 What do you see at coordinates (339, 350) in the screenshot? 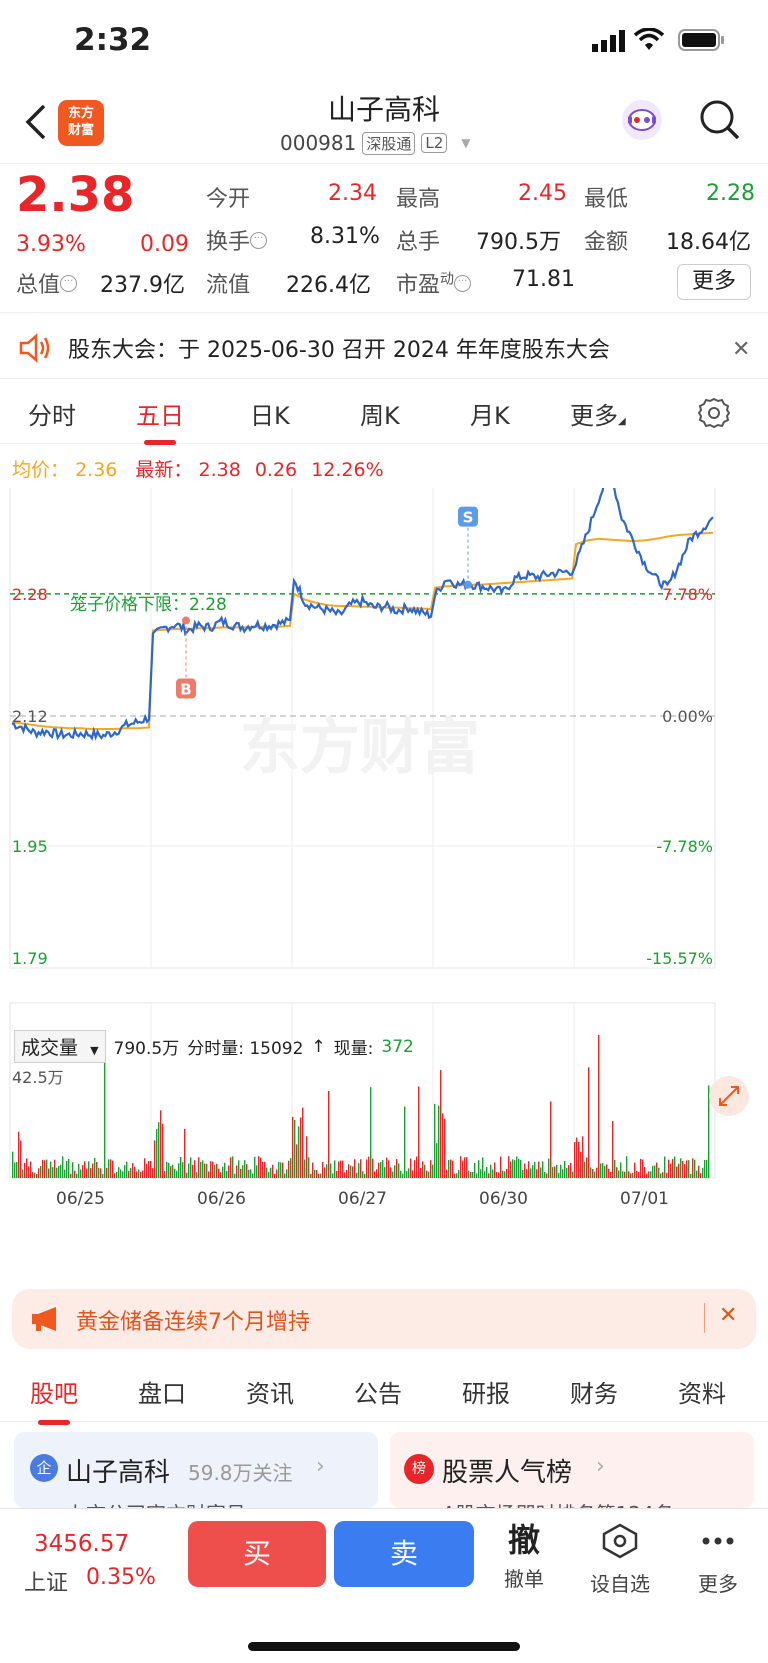
I see `notice-text: 股东大会：于 2025-06-30 召开 2024 年年度股东大会` at bounding box center [339, 350].